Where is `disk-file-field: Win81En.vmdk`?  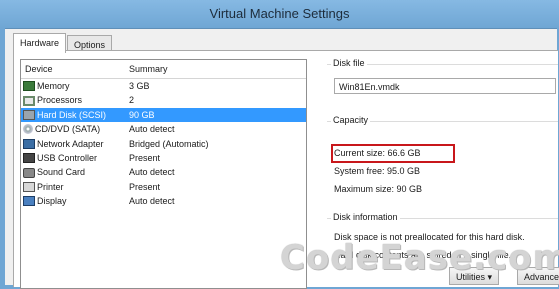
disk-file-field: Win81En.vmdk is located at coordinates (445, 86).